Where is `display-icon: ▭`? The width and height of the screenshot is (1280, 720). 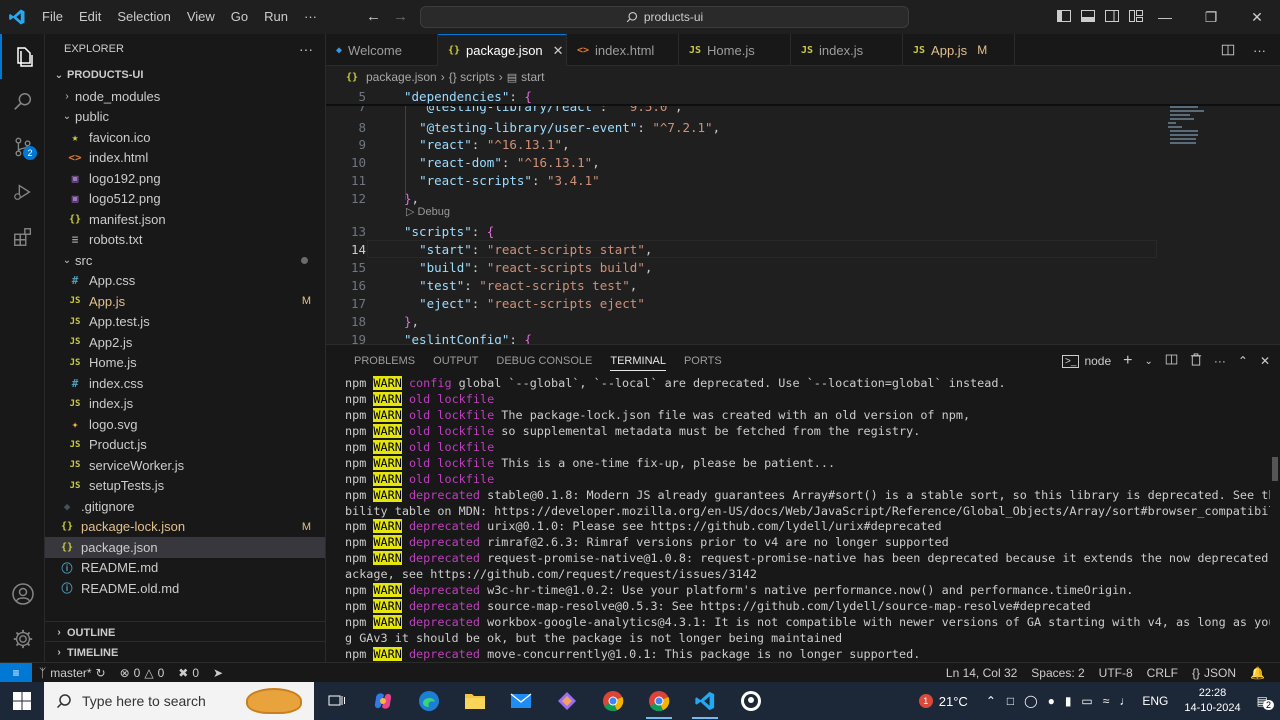
display-icon: ▭ is located at coordinates (1086, 701).